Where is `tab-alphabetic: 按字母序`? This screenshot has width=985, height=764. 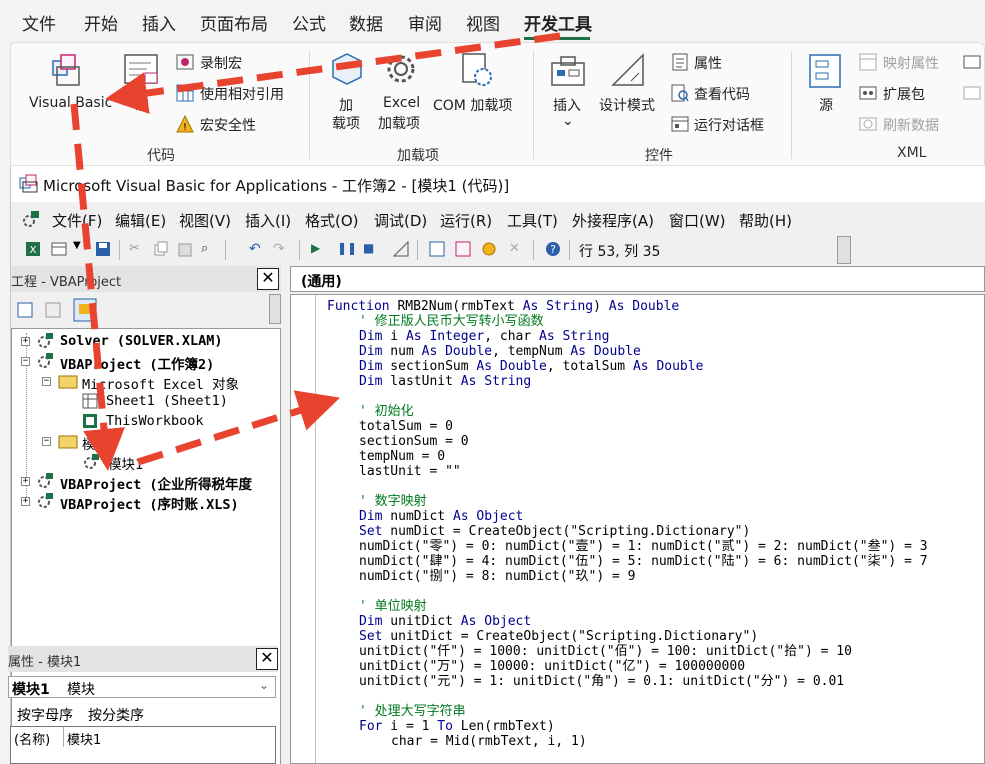
tab-alphabetic: 按字母序 is located at coordinates (45, 715).